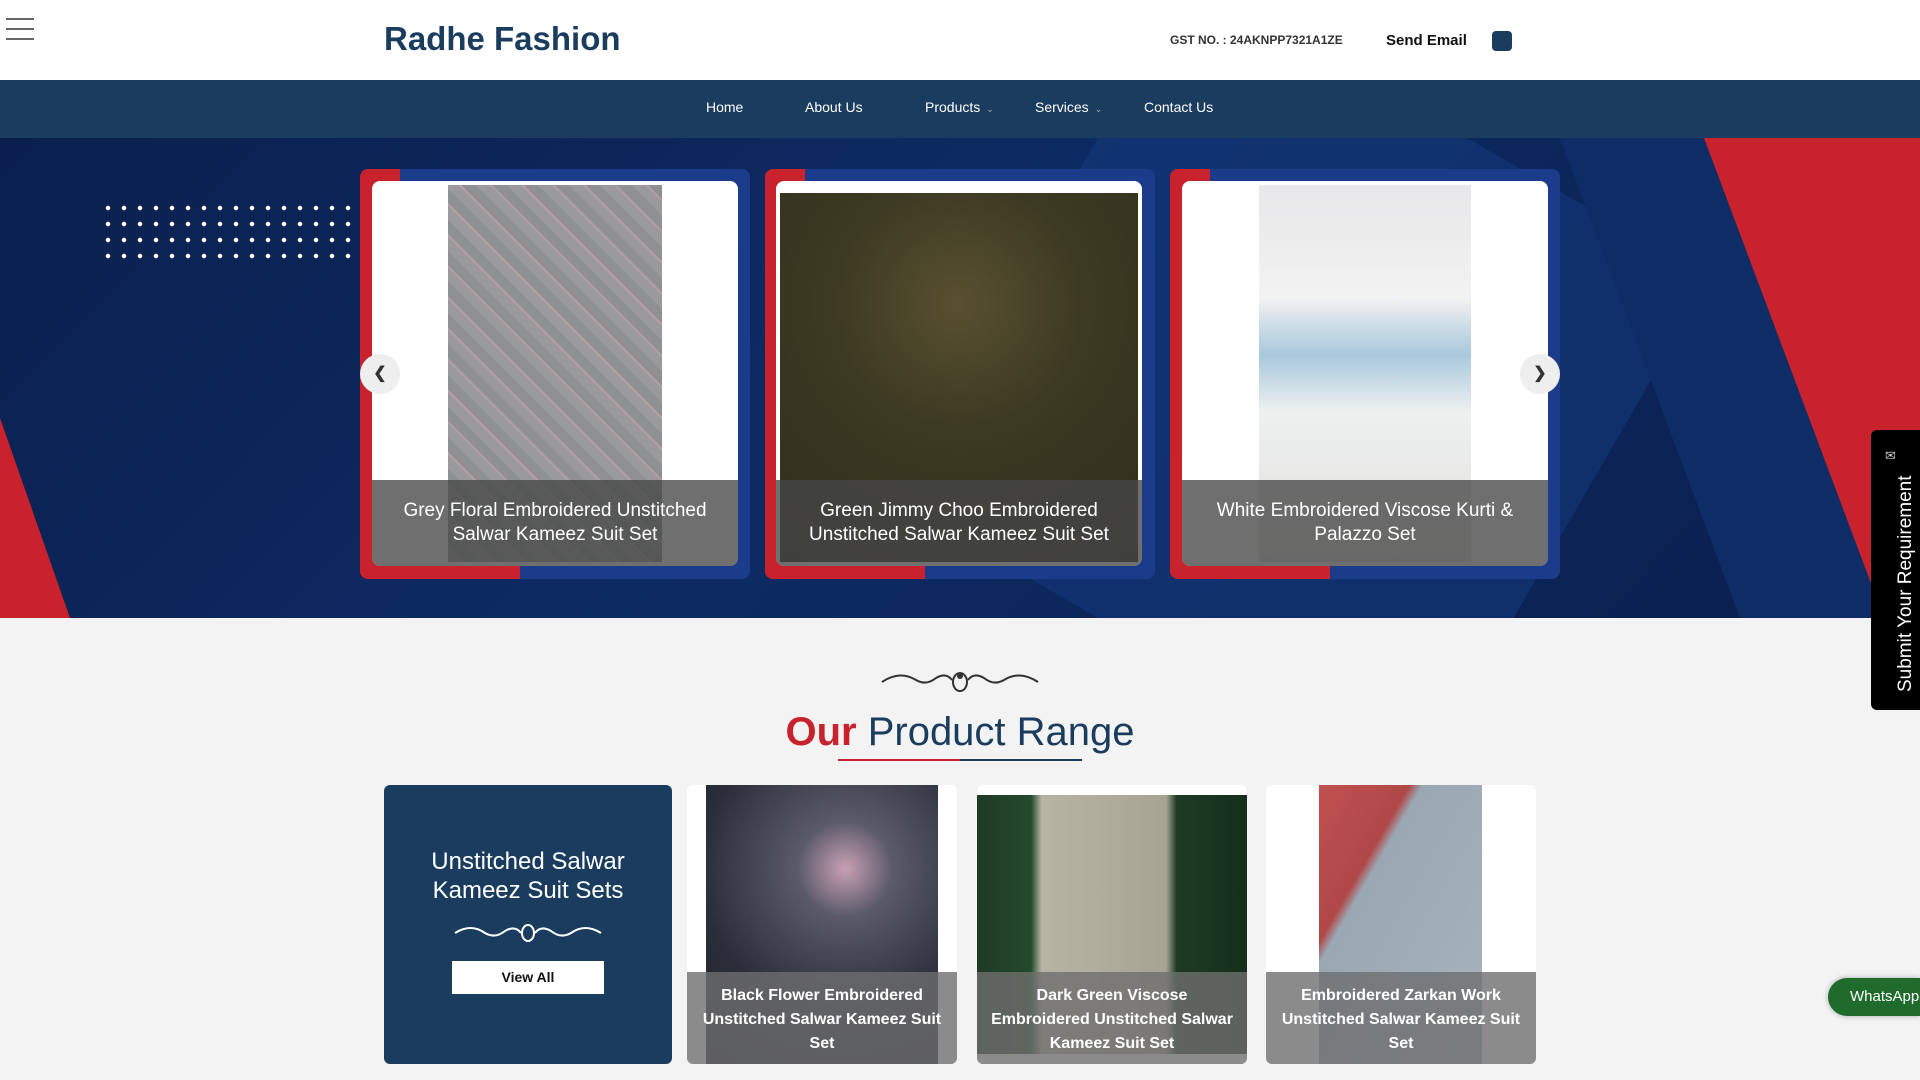  What do you see at coordinates (995, 732) in the screenshot?
I see `title-rest: Product Range` at bounding box center [995, 732].